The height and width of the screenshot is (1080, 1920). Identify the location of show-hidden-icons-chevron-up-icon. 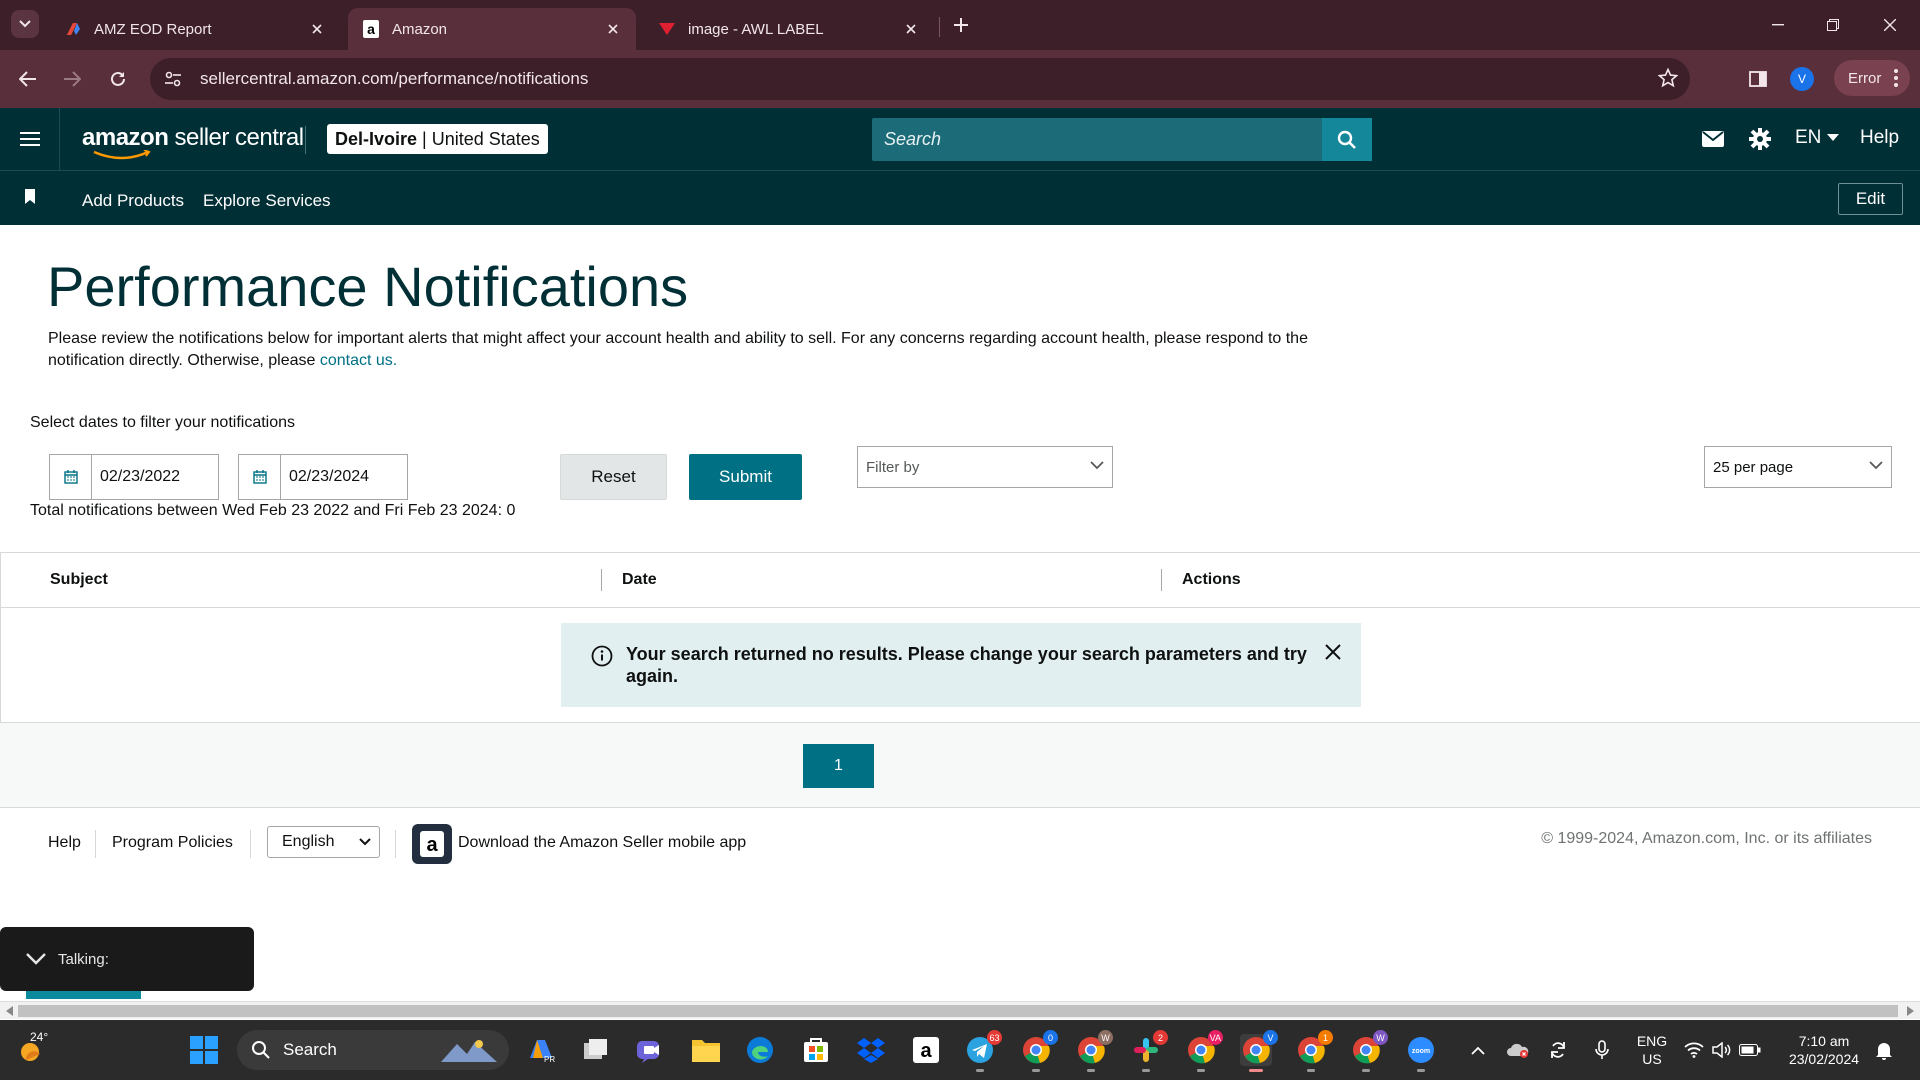
(1478, 1050).